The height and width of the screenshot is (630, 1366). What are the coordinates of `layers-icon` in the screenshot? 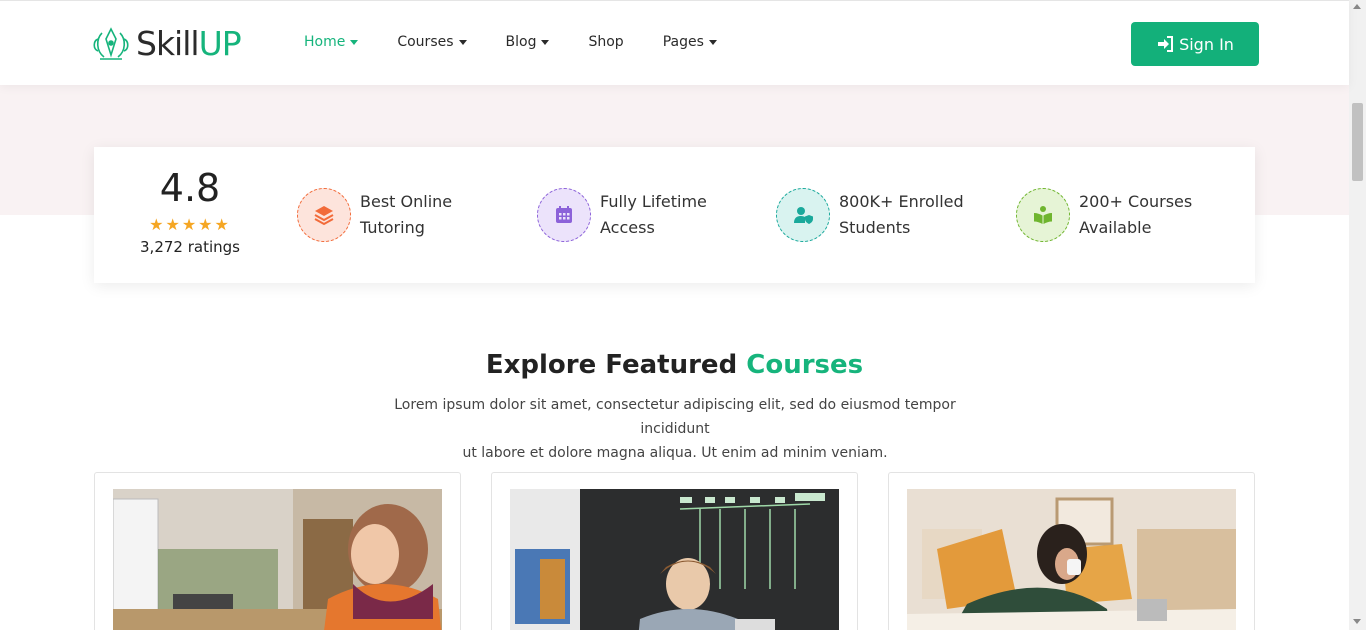 It's located at (324, 215).